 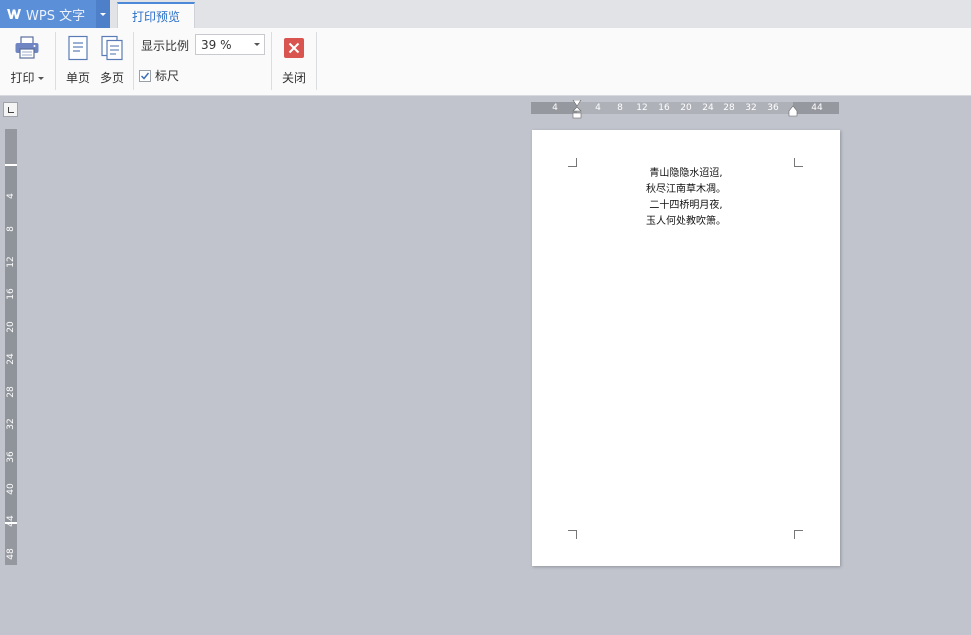 I want to click on single-page-icon, so click(x=78, y=48).